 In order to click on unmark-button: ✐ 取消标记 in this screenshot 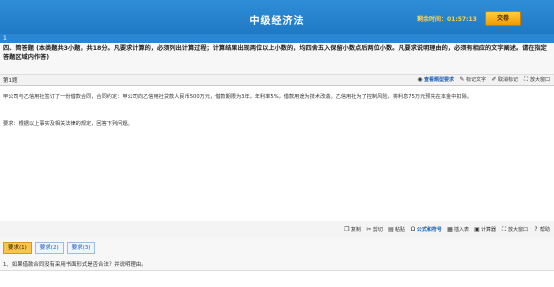, I will do `click(504, 79)`.